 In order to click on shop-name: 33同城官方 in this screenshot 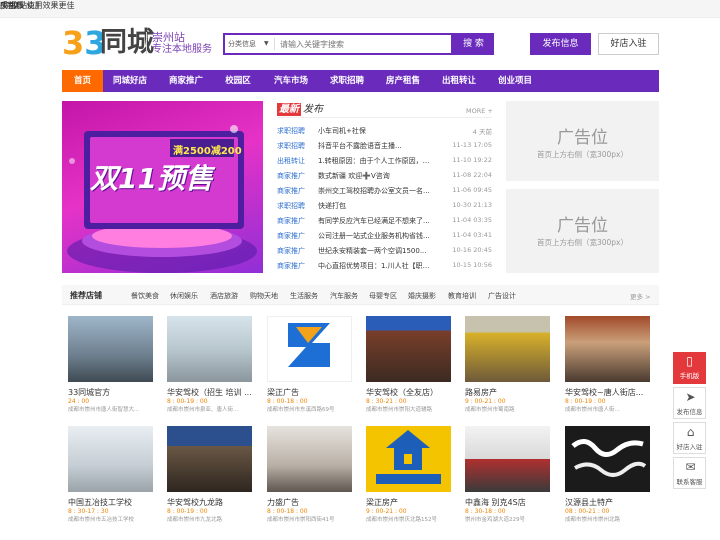, I will do `click(110, 392)`.